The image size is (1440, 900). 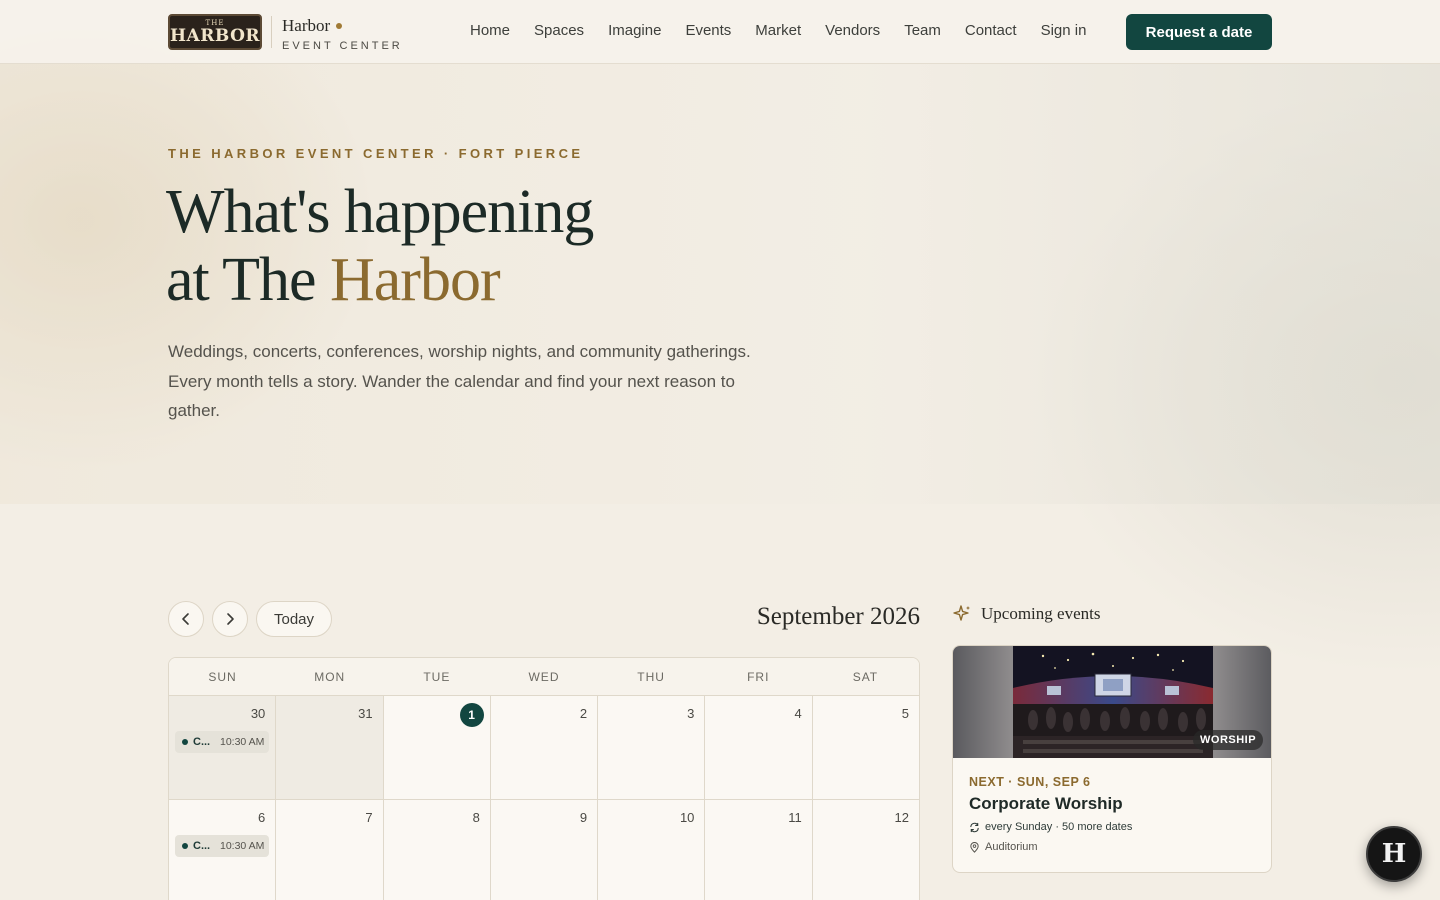 I want to click on dow-wed: WED, so click(x=544, y=677).